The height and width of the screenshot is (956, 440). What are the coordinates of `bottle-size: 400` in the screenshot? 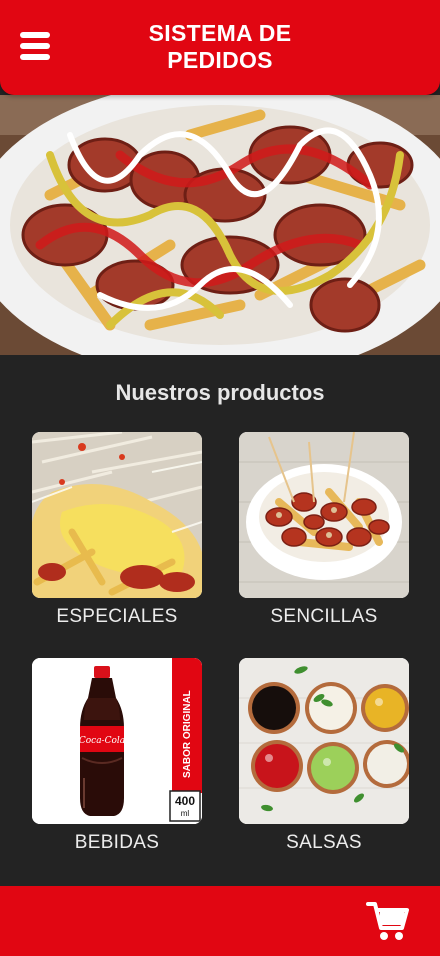 It's located at (185, 801).